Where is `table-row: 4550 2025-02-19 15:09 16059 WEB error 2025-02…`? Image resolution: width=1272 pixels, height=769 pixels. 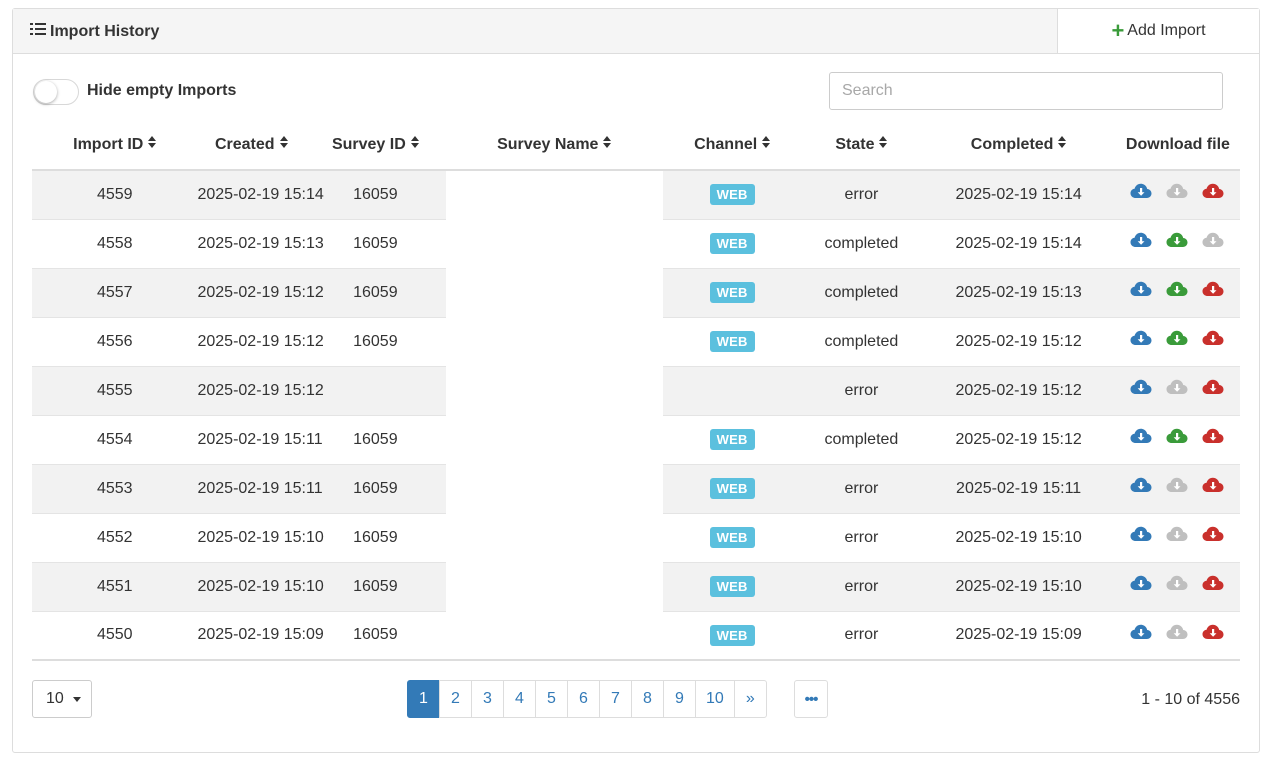
table-row: 4550 2025-02-19 15:09 16059 WEB error 2025-02… is located at coordinates (636, 635).